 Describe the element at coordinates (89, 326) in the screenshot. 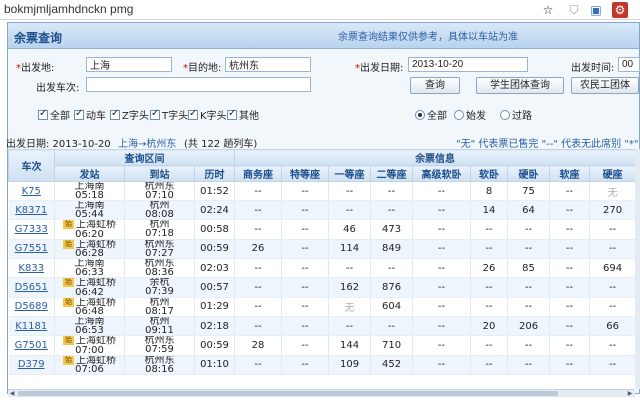

I see `from-station-cell: 上海南 06:53` at that location.